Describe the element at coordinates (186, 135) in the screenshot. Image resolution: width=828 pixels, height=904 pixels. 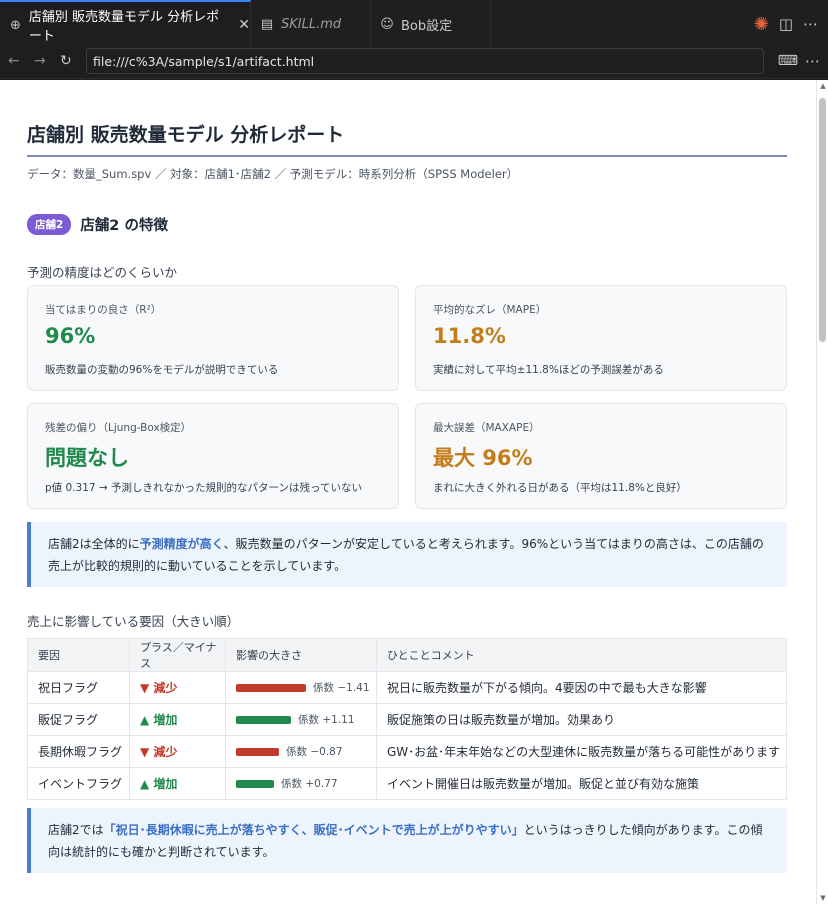
I see `page-title: 店舗別 販売数量モデル 分析レポート` at that location.